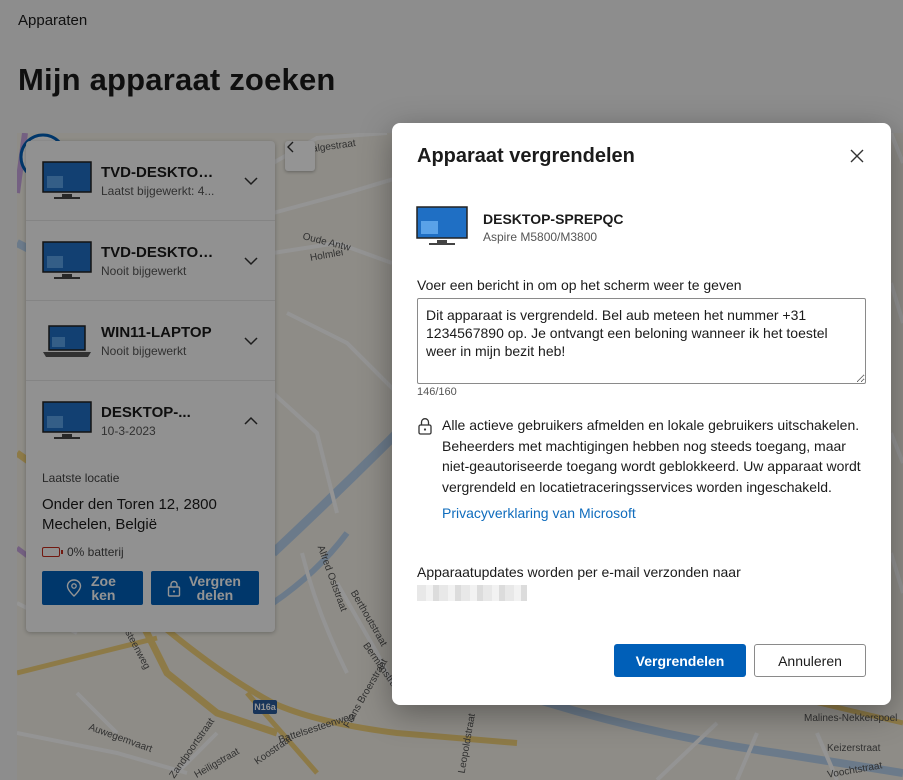 Image resolution: width=903 pixels, height=780 pixels. Describe the element at coordinates (472, 593) in the screenshot. I see `redacted-email` at that location.